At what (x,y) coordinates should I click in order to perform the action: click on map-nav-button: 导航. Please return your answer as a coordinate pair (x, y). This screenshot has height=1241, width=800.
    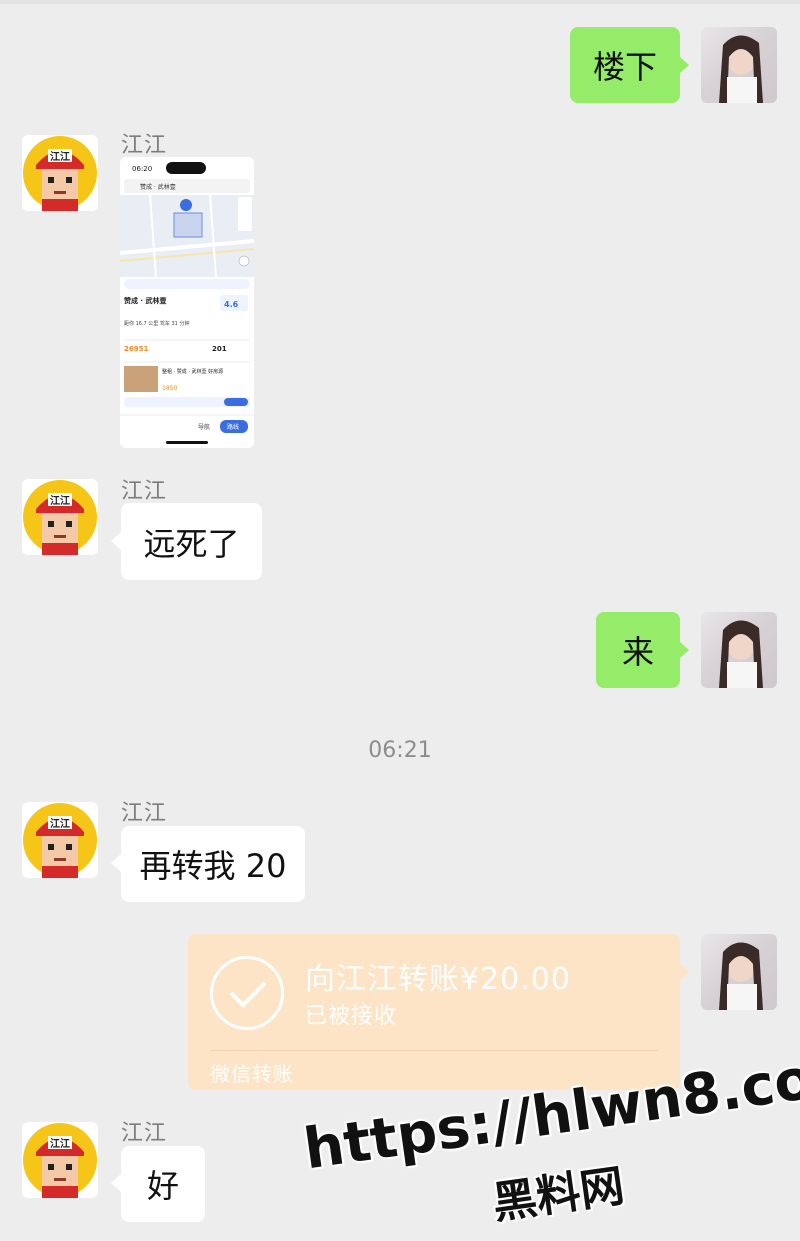
    Looking at the image, I should click on (204, 427).